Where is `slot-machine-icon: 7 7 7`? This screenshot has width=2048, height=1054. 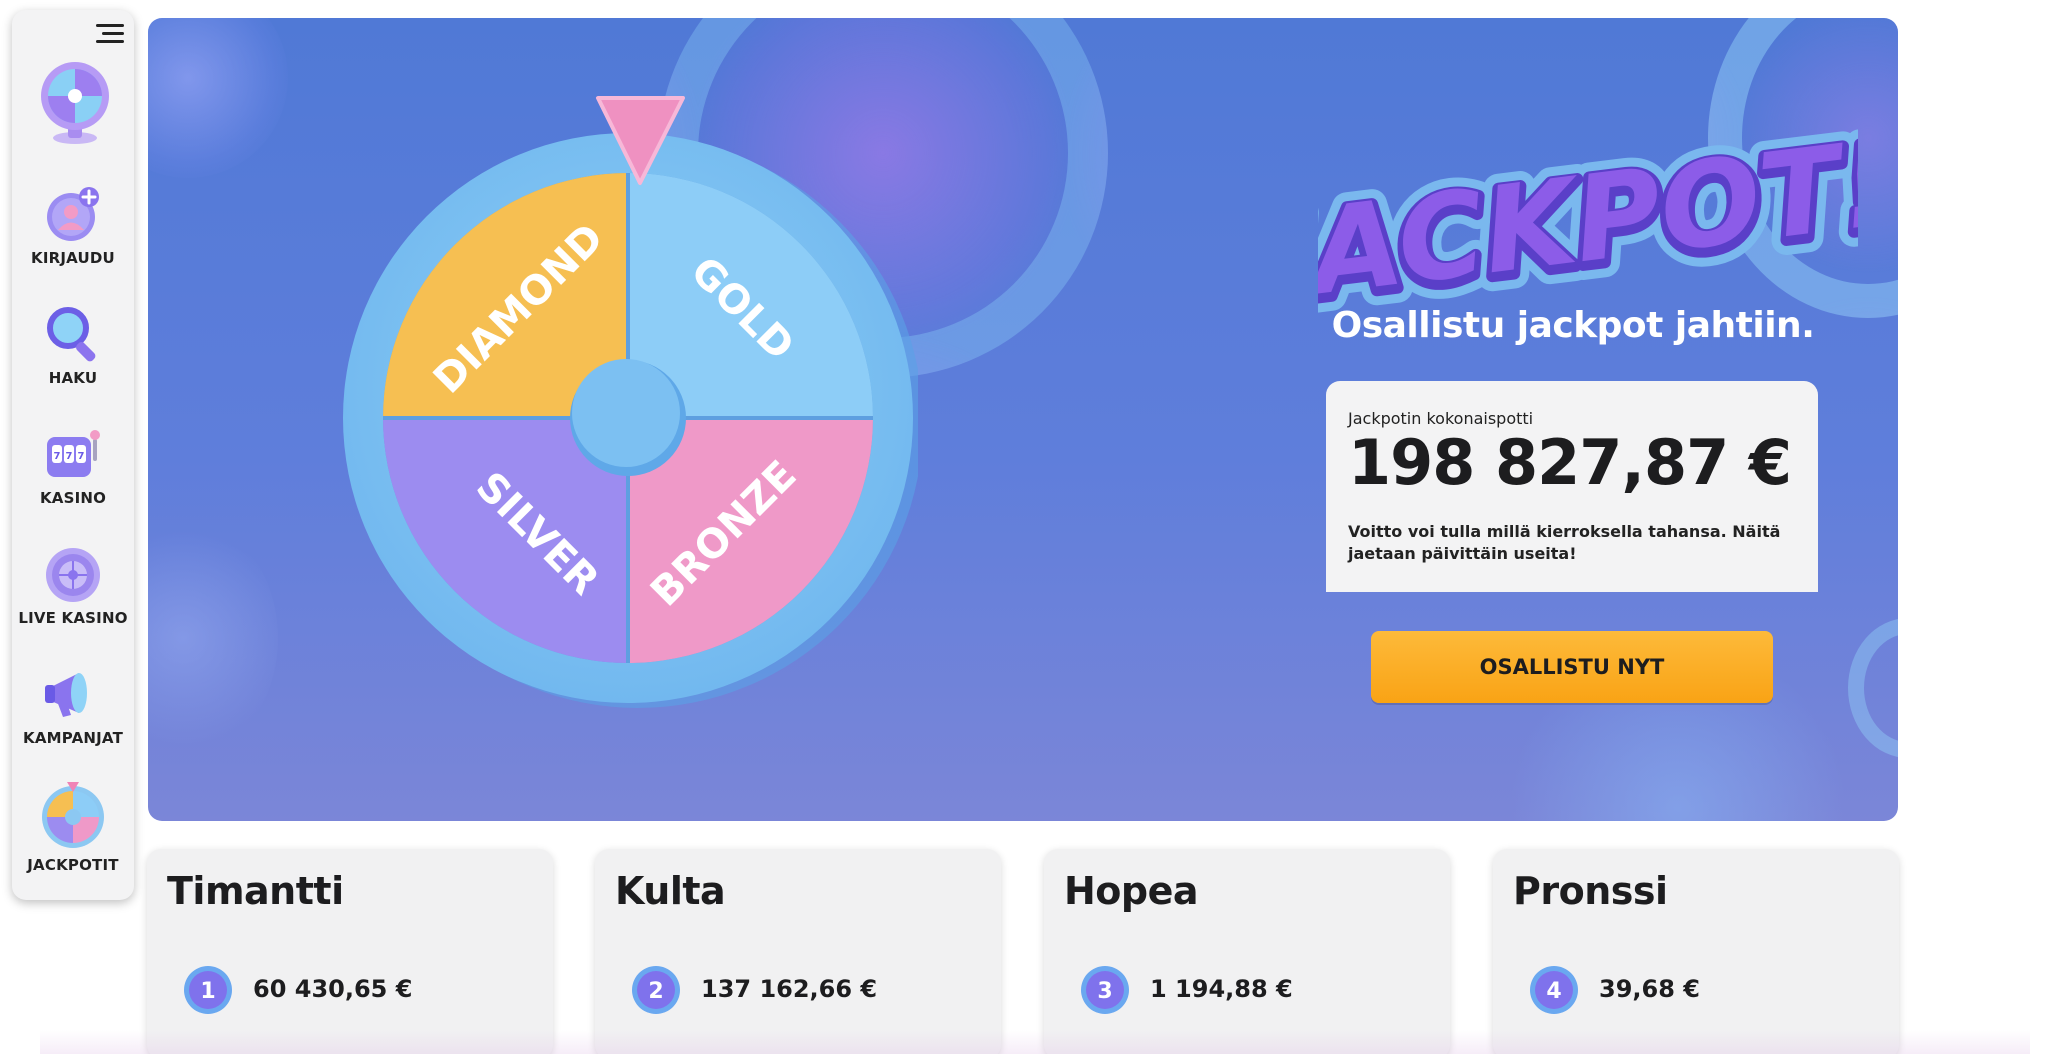 slot-machine-icon: 7 7 7 is located at coordinates (73, 453).